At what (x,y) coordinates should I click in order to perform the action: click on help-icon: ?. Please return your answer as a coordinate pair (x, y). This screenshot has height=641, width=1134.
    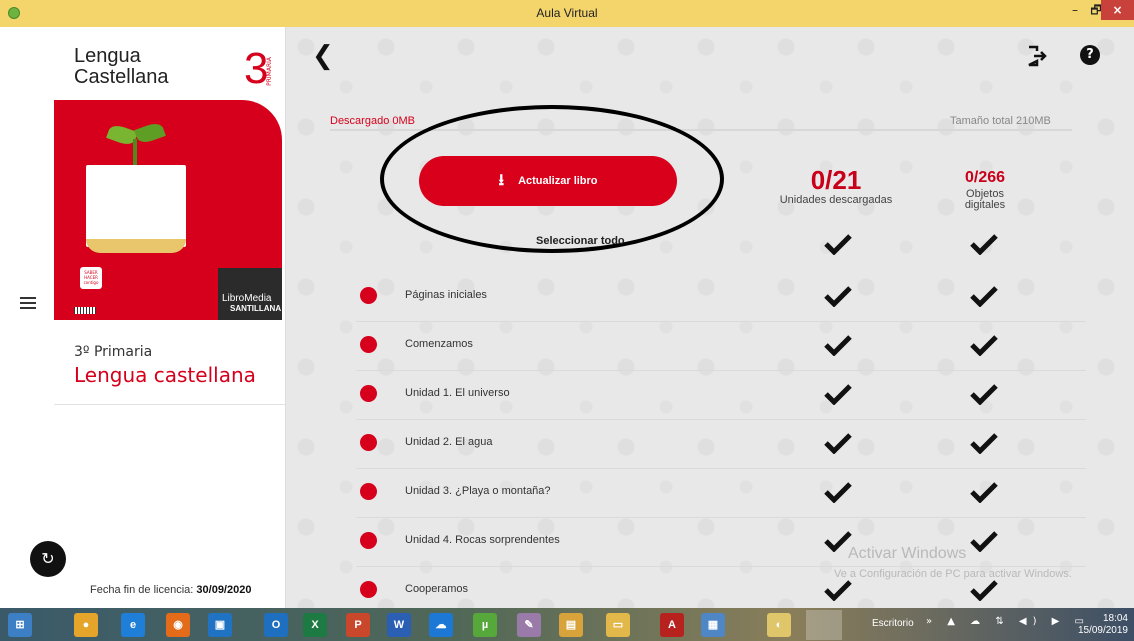
    Looking at the image, I should click on (1090, 55).